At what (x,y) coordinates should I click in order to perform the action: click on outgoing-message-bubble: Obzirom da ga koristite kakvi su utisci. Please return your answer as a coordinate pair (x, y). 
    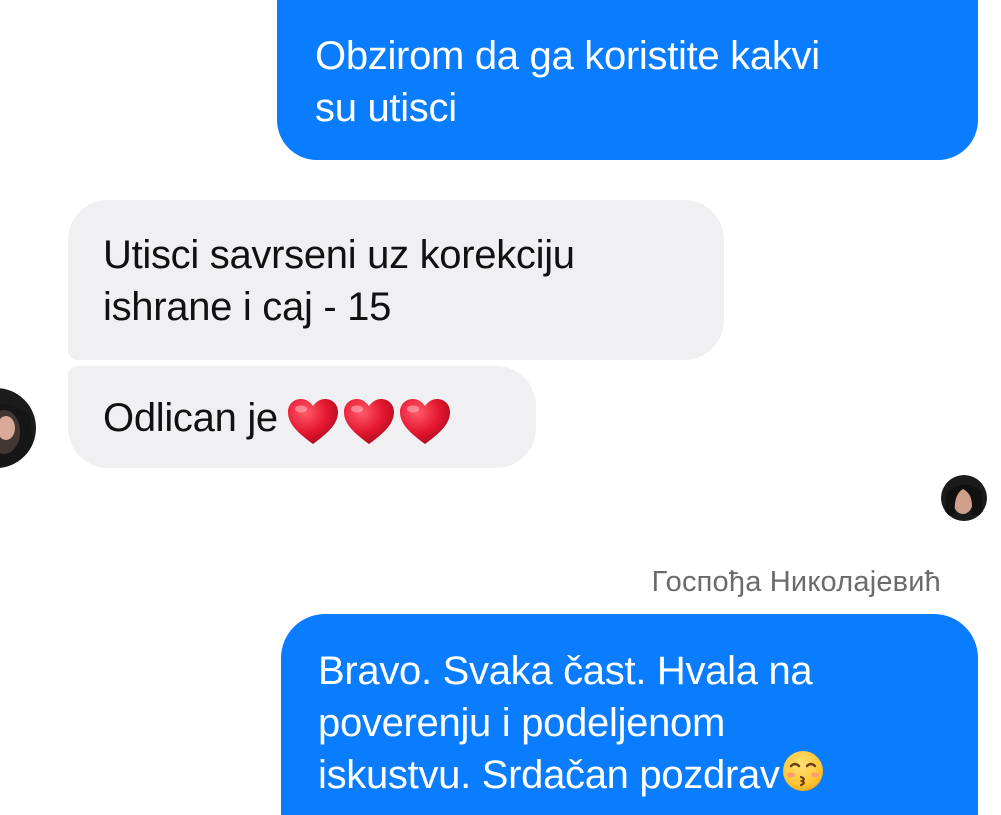
    Looking at the image, I should click on (627, 80).